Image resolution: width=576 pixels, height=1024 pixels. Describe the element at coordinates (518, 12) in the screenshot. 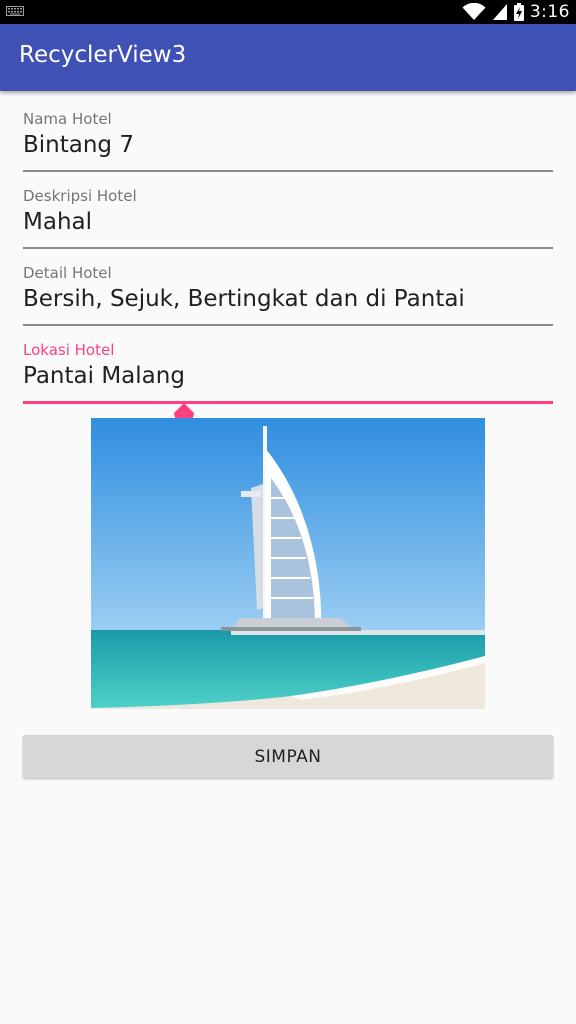

I see `battery-charging-icon` at that location.